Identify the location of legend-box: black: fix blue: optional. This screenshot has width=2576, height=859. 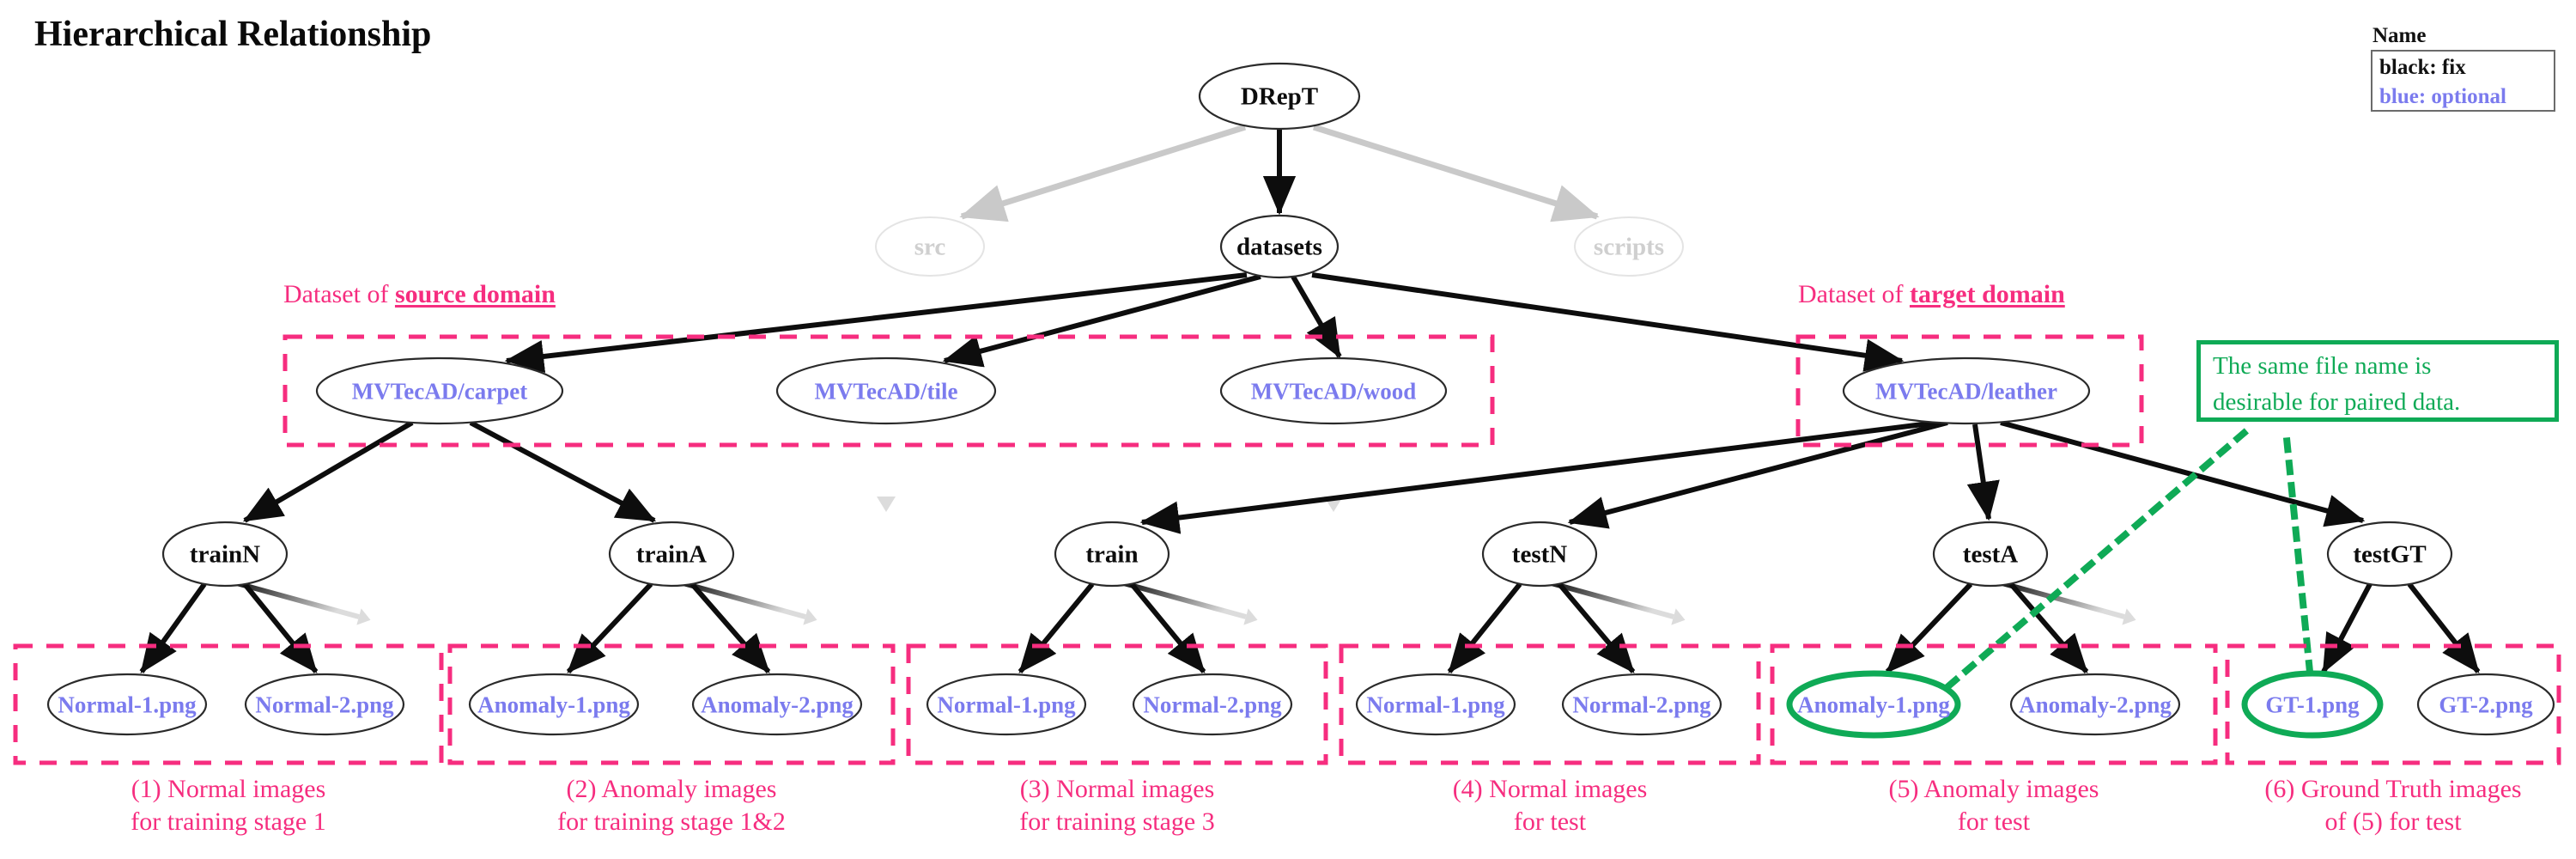
(2463, 81).